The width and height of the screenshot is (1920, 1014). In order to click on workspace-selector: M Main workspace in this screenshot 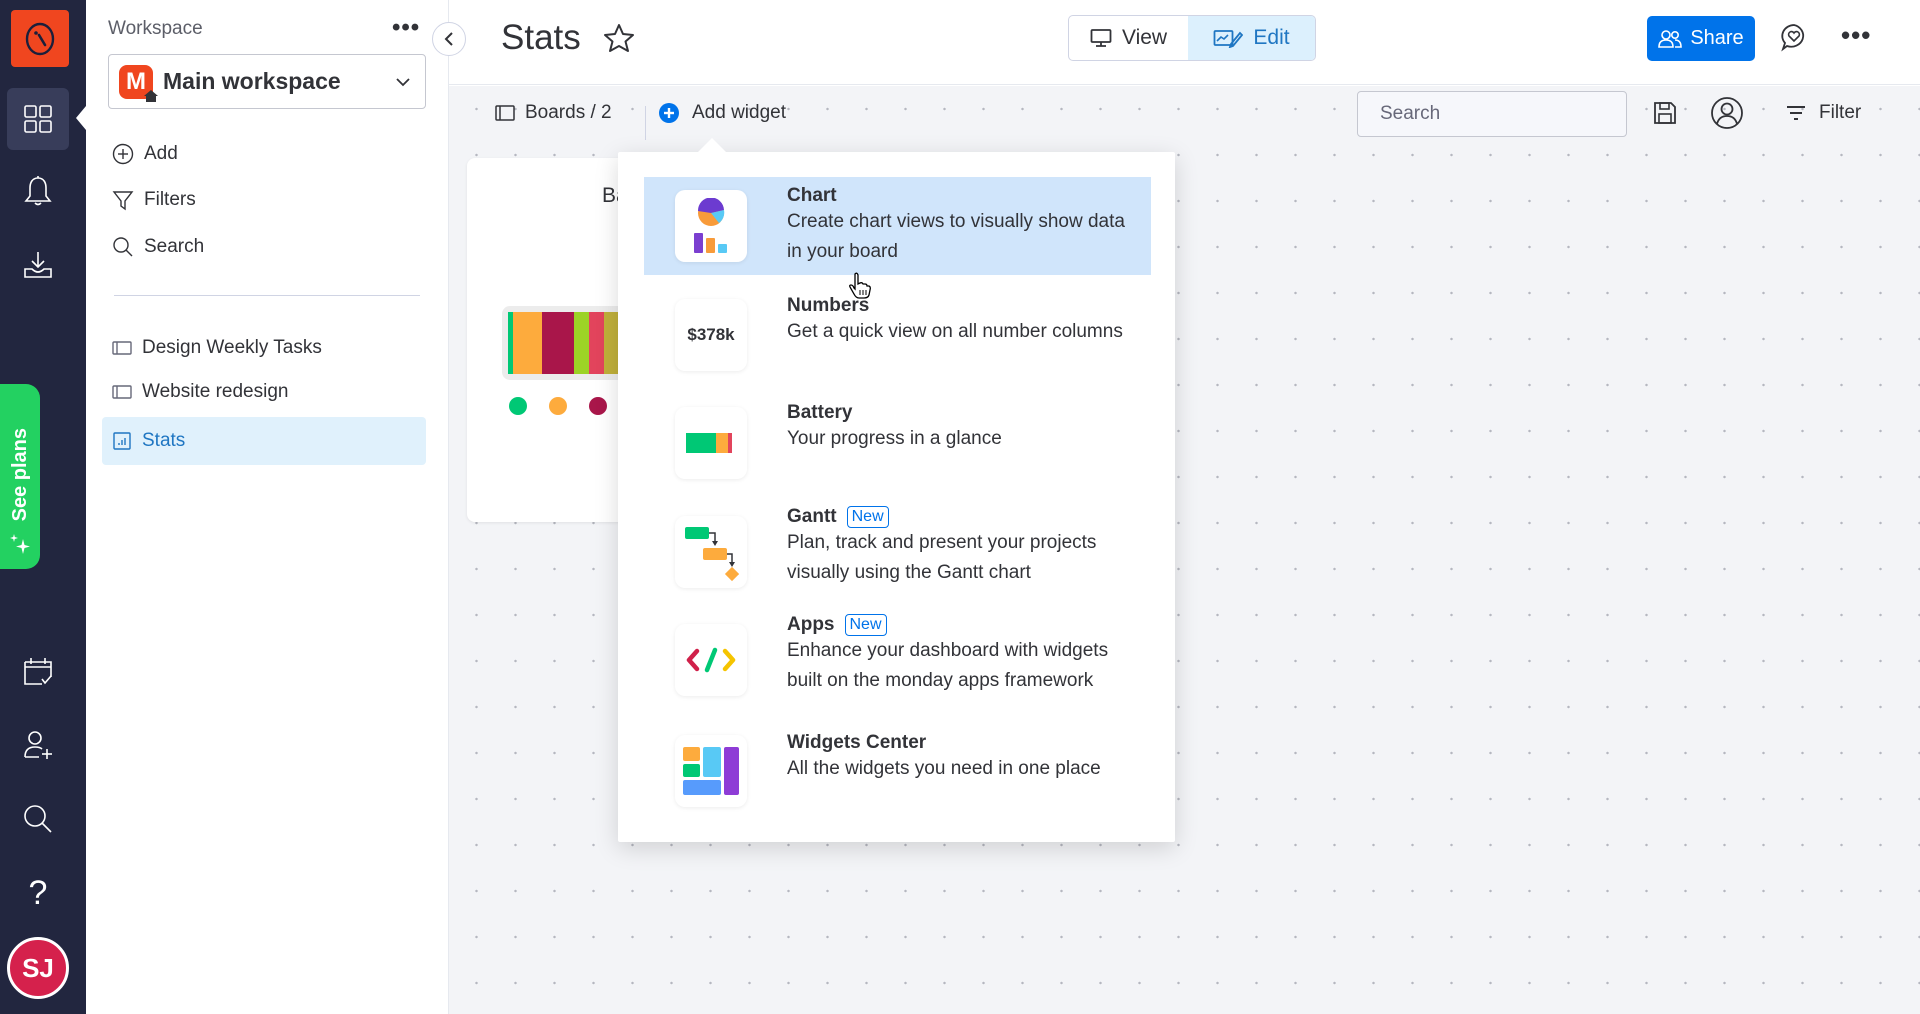, I will do `click(267, 81)`.